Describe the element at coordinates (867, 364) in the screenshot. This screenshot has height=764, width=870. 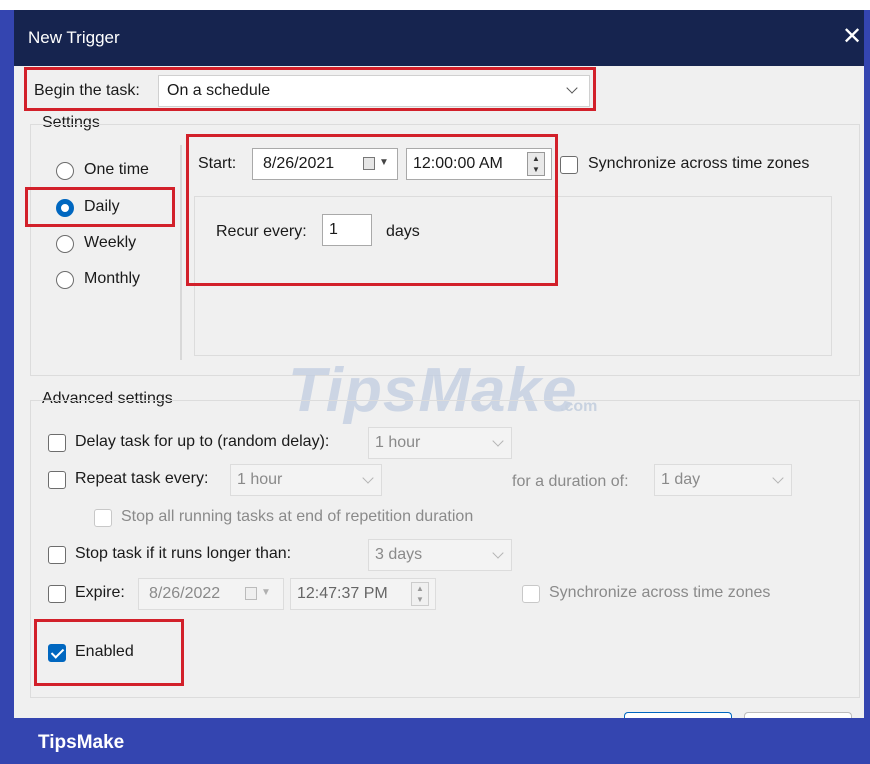
I see `window-border-right` at that location.